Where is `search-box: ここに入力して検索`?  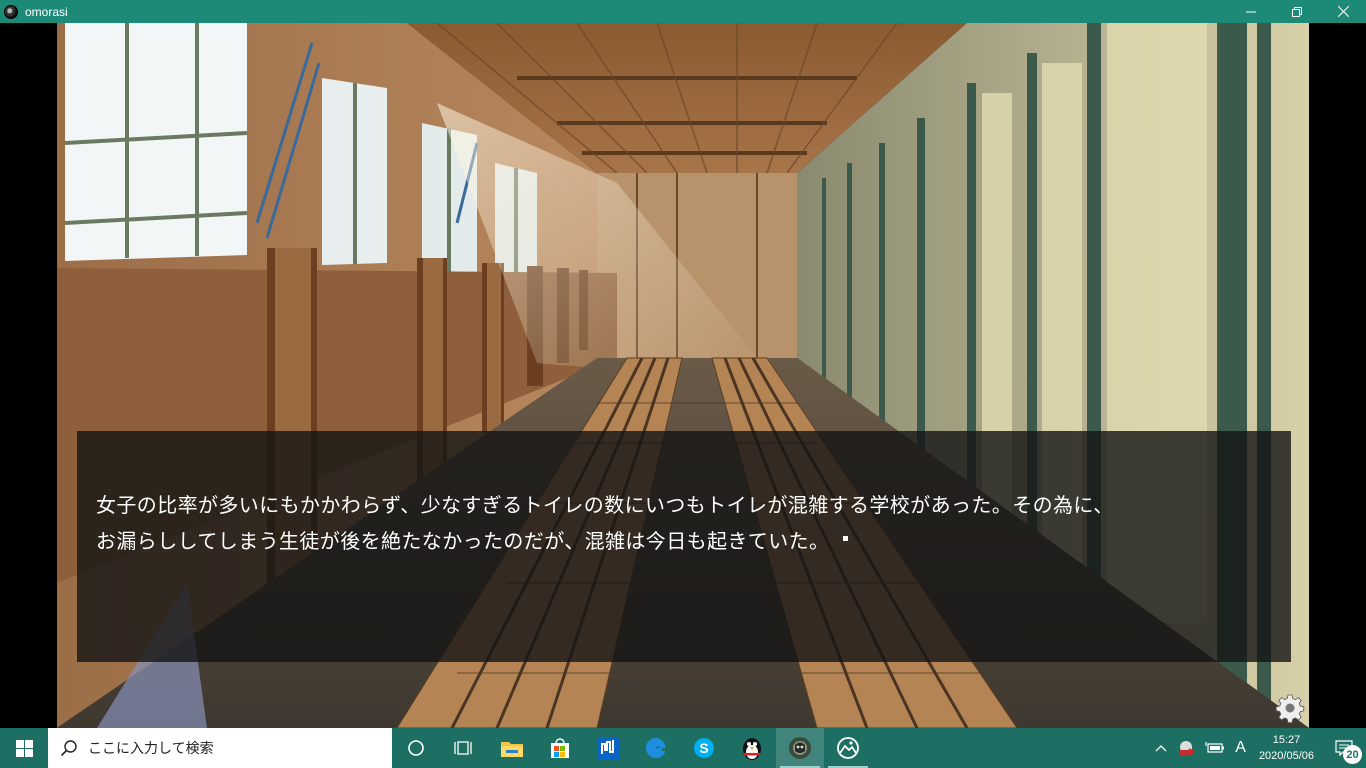 search-box: ここに入力して検索 is located at coordinates (220, 748).